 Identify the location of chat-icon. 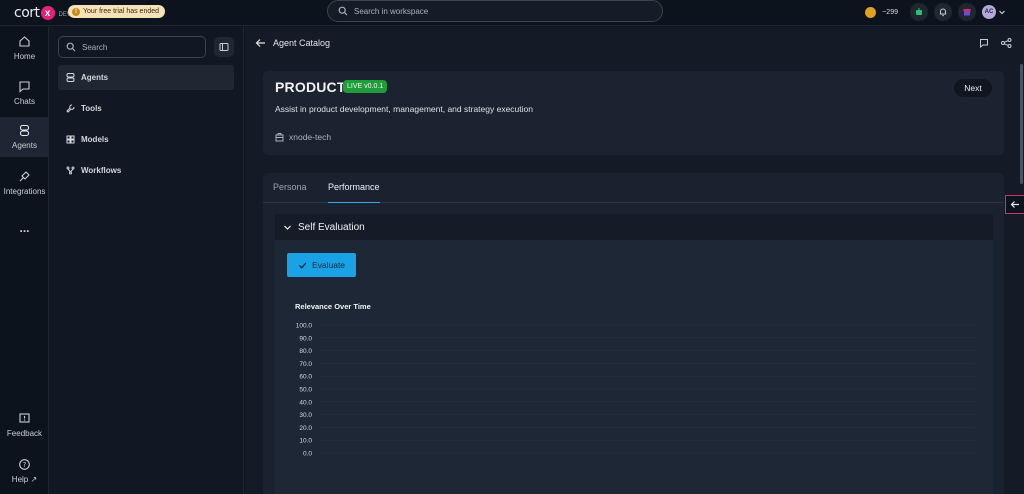
(24, 87).